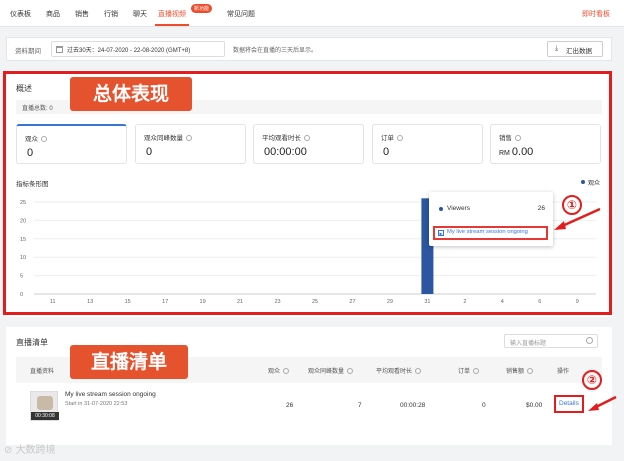 The height and width of the screenshot is (461, 624). Describe the element at coordinates (528, 344) in the screenshot. I see `search-placeholder: 输入直播标题` at that location.